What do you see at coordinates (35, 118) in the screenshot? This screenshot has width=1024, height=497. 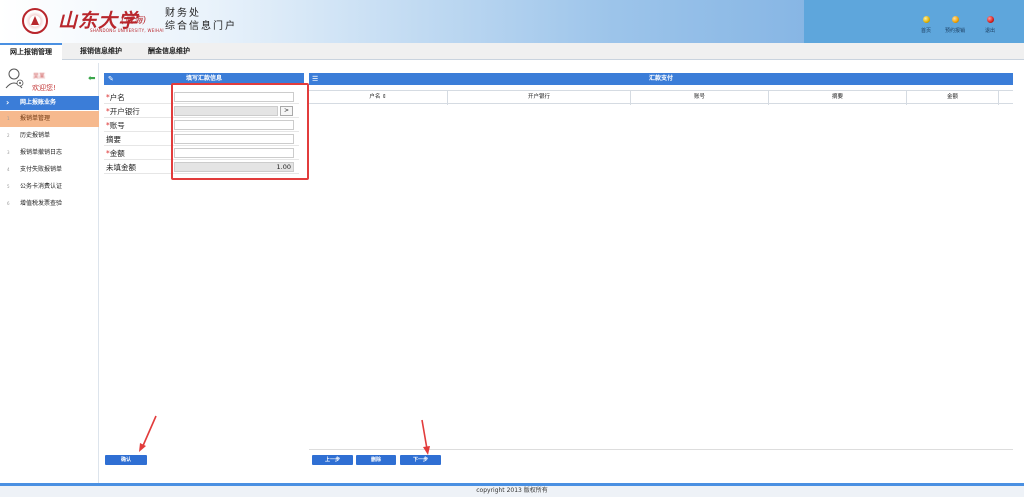 I see `sidebar-item-label: 报销单管理` at bounding box center [35, 118].